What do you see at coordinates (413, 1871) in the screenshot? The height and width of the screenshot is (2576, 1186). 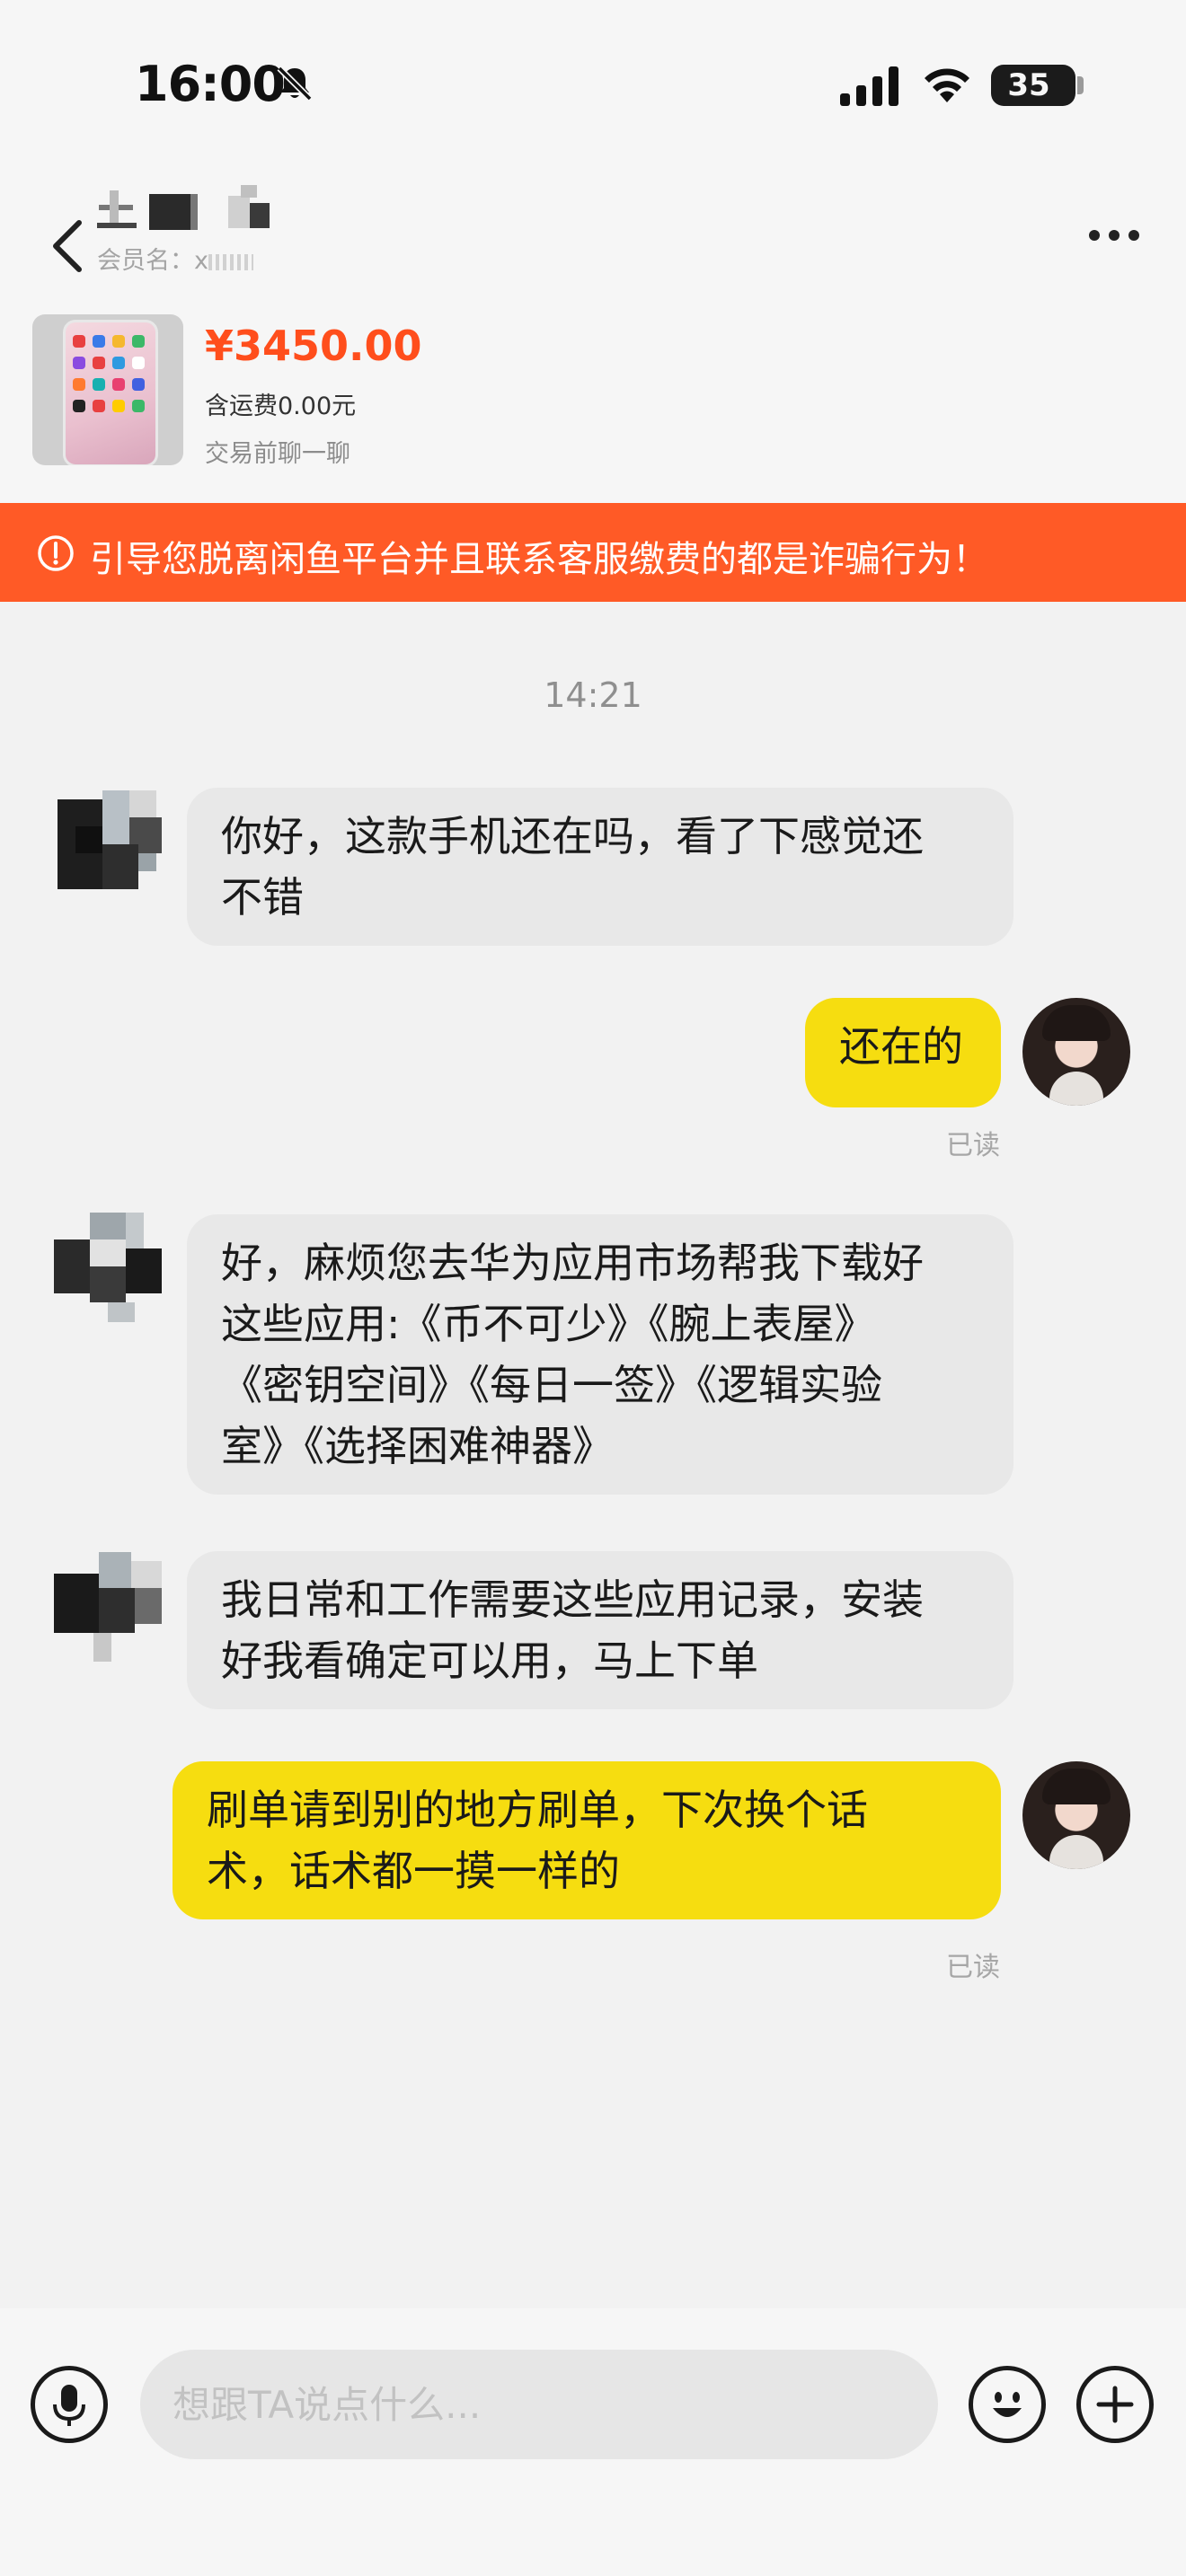 I see `message-line: 术，话术都一摸一样的` at bounding box center [413, 1871].